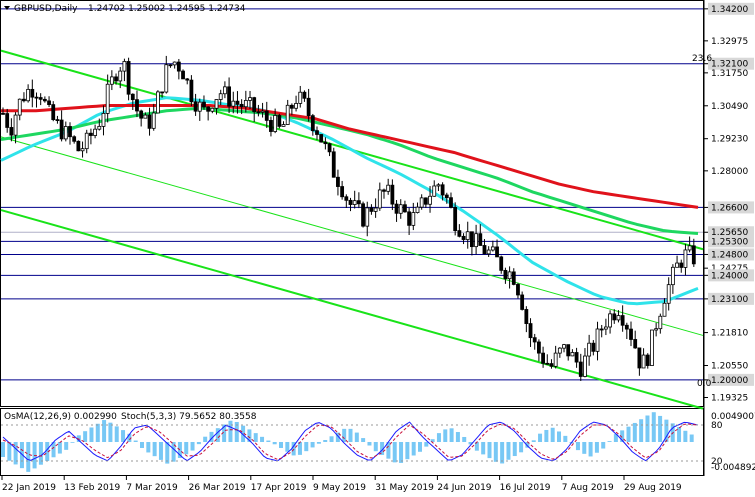 This screenshot has height=497, width=755. What do you see at coordinates (189, 417) in the screenshot?
I see `stoch-label: Stoch(5,3,3) 79.5652 80.3558` at bounding box center [189, 417].